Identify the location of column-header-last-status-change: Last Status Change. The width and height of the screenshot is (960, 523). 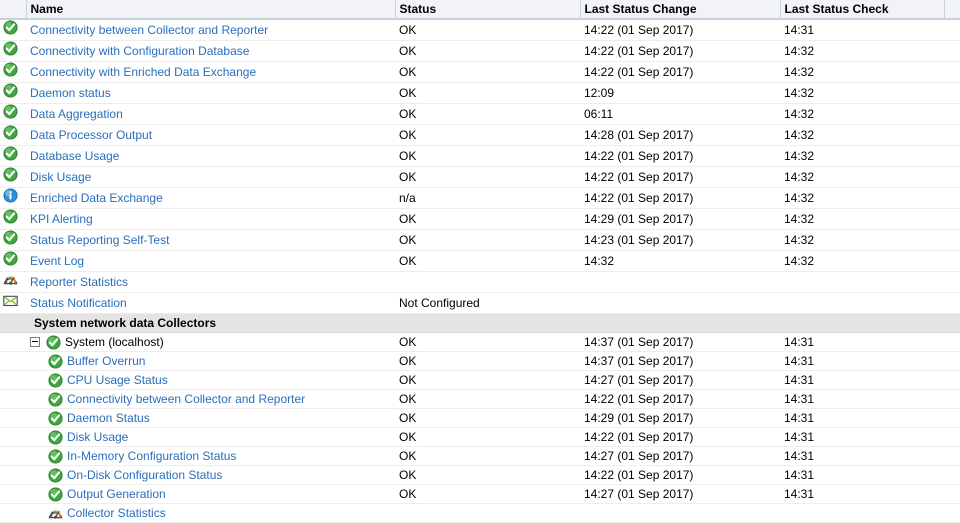
(680, 10).